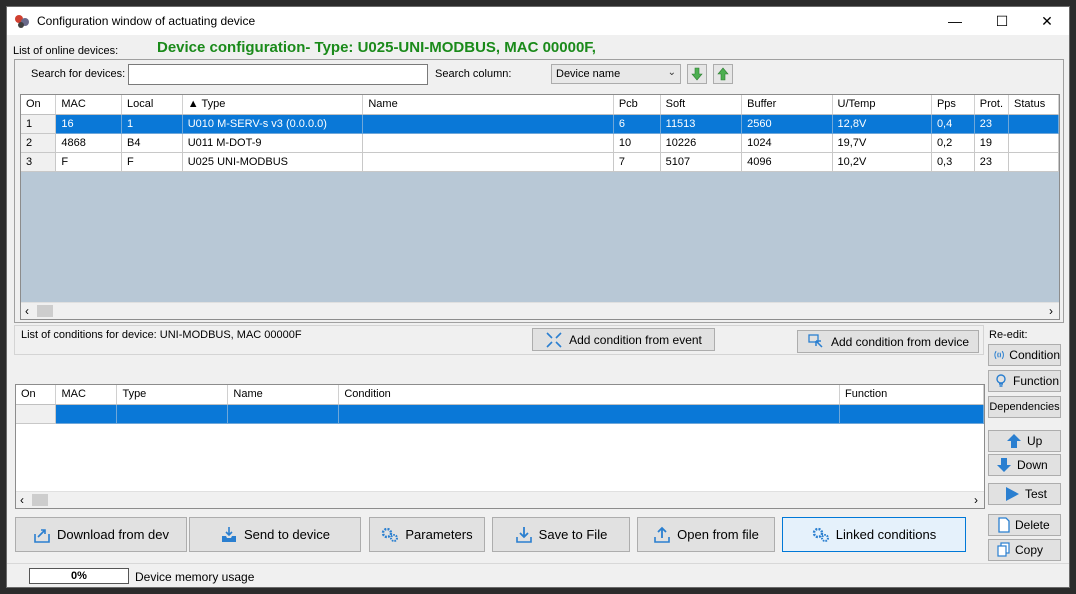  I want to click on gears-icon, so click(390, 534).